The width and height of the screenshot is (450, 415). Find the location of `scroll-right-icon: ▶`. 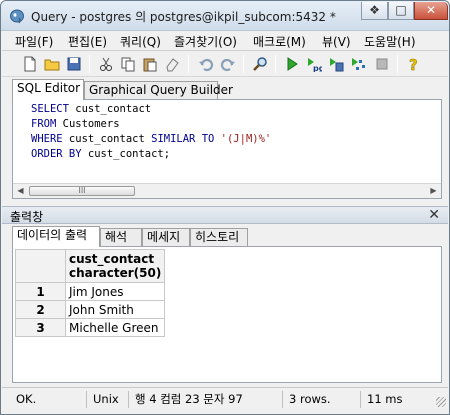

scroll-right-icon: ▶ is located at coordinates (433, 191).